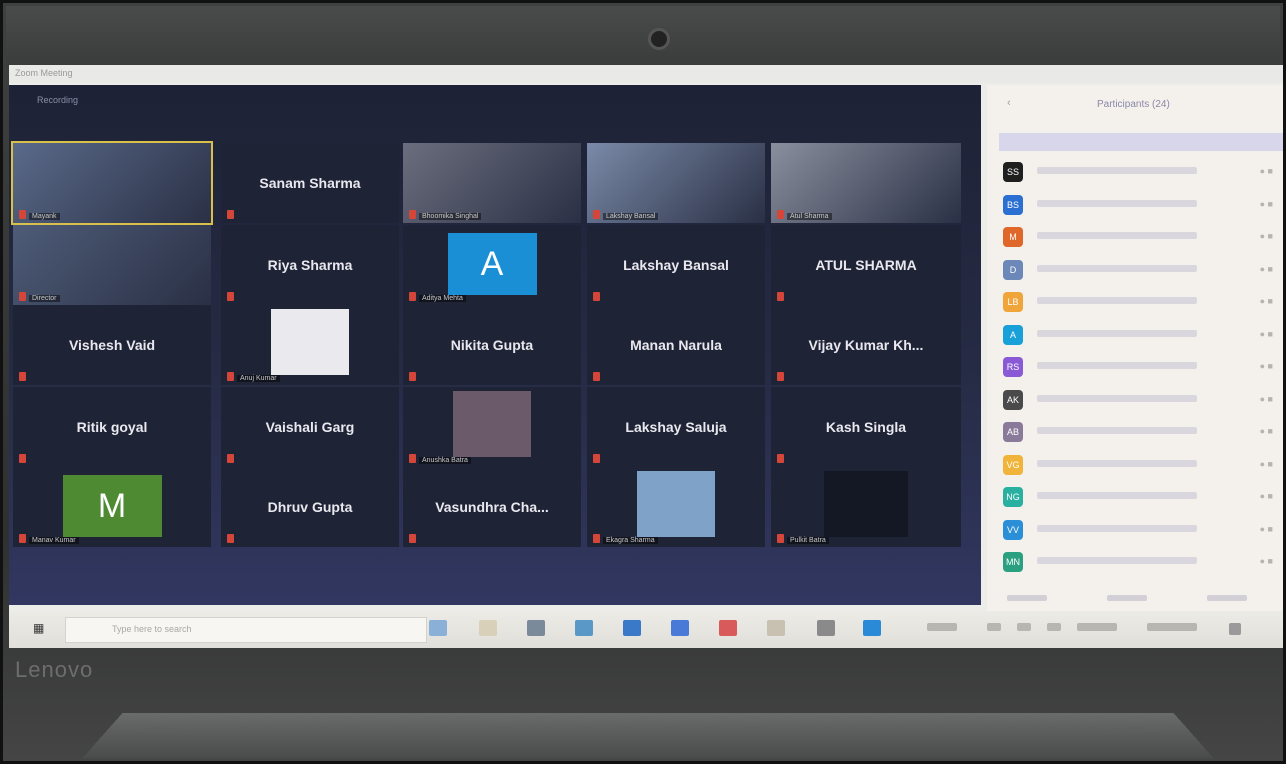 The width and height of the screenshot is (1286, 764). I want to click on participant-tile: Director, so click(112, 265).